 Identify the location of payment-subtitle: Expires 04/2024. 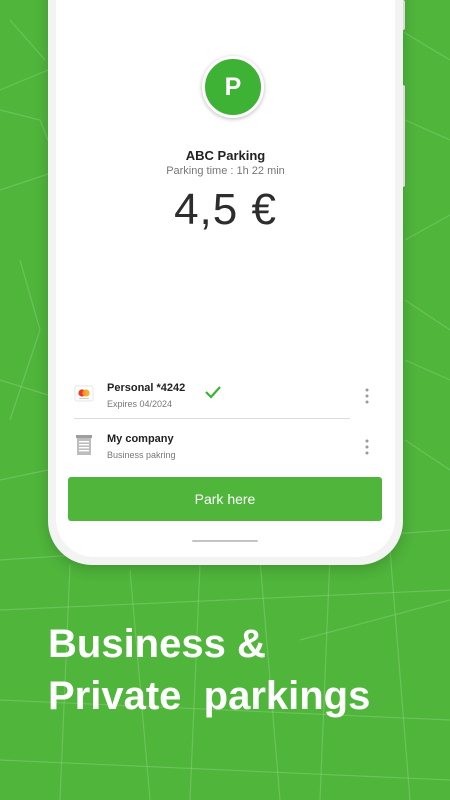
(140, 404).